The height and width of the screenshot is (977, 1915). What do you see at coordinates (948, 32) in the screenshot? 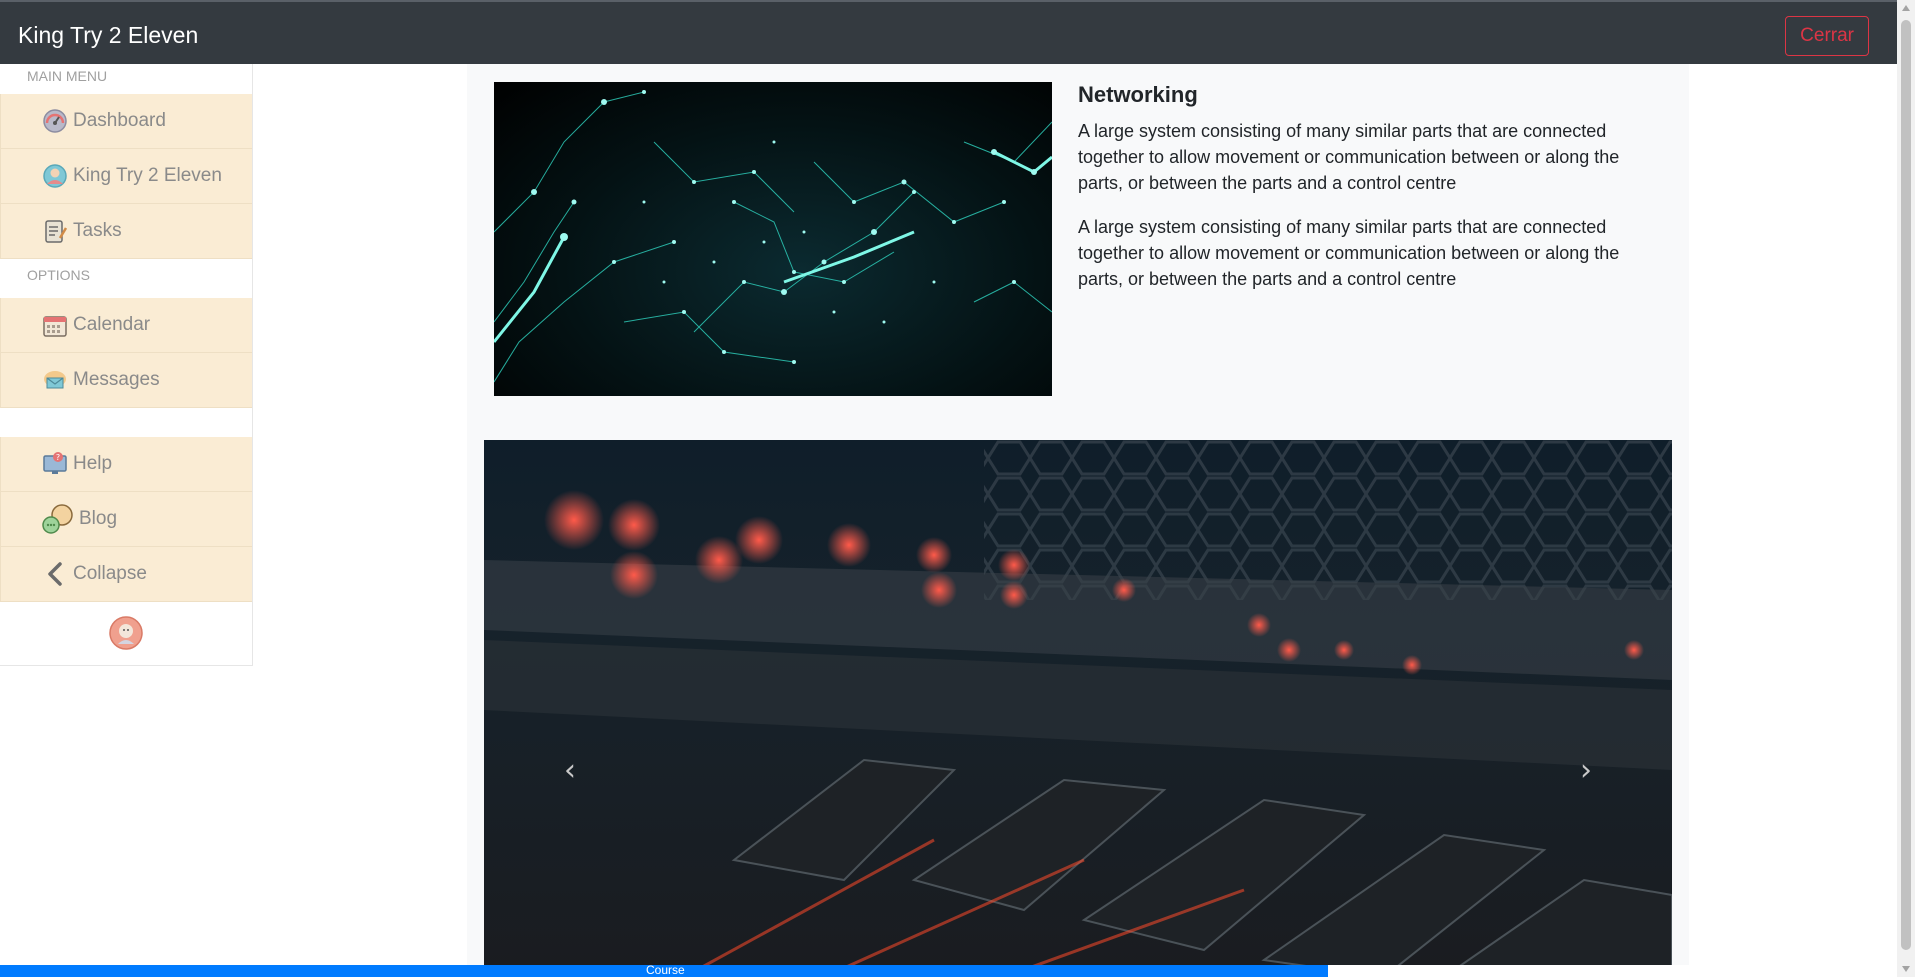
I see `top-navbar: King Try 2 Eleven Cerrar` at bounding box center [948, 32].